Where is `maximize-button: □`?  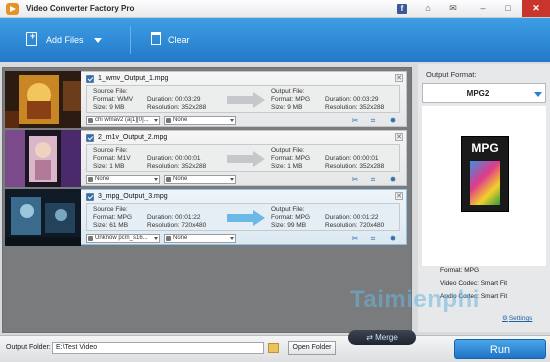
maximize-button: □ is located at coordinates (508, 8).